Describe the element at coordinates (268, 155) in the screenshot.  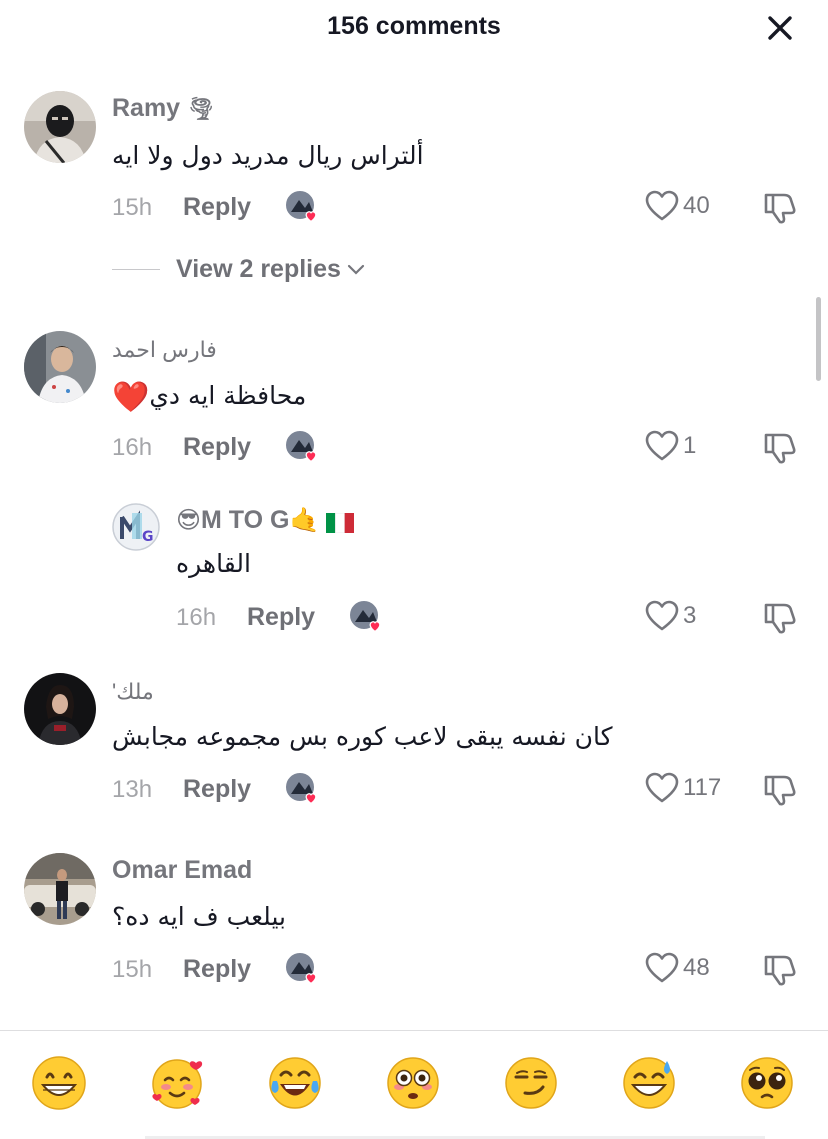
I see `comment-text: ألتراس ريال مدريد دول ولا ايه` at that location.